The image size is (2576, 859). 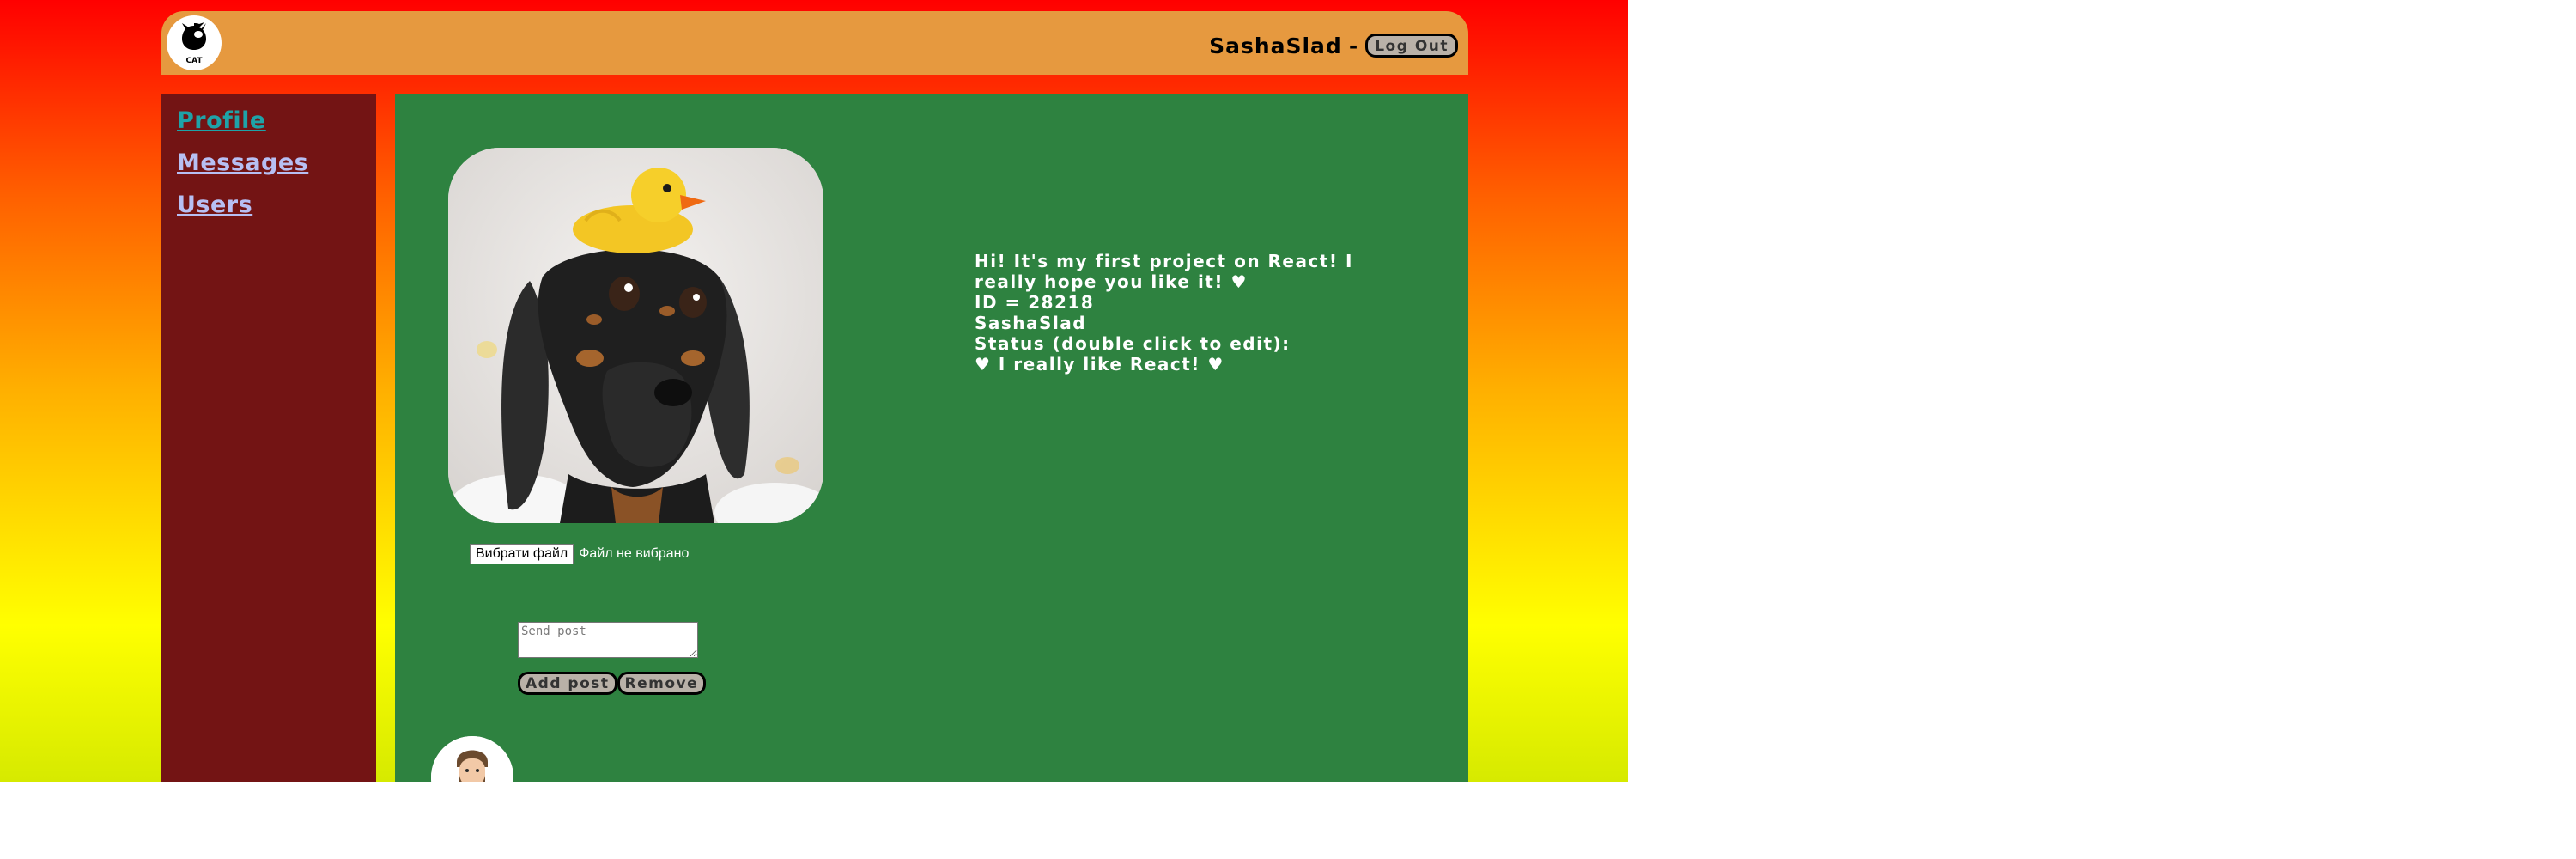 I want to click on logo-text: CAT, so click(x=194, y=61).